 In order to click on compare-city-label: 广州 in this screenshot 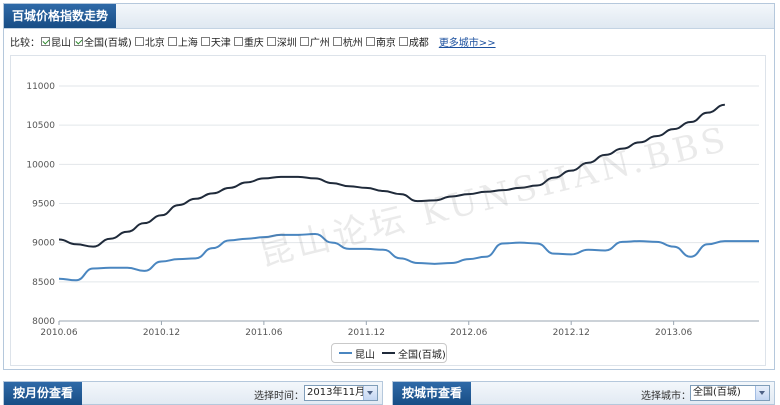, I will do `click(320, 41)`.